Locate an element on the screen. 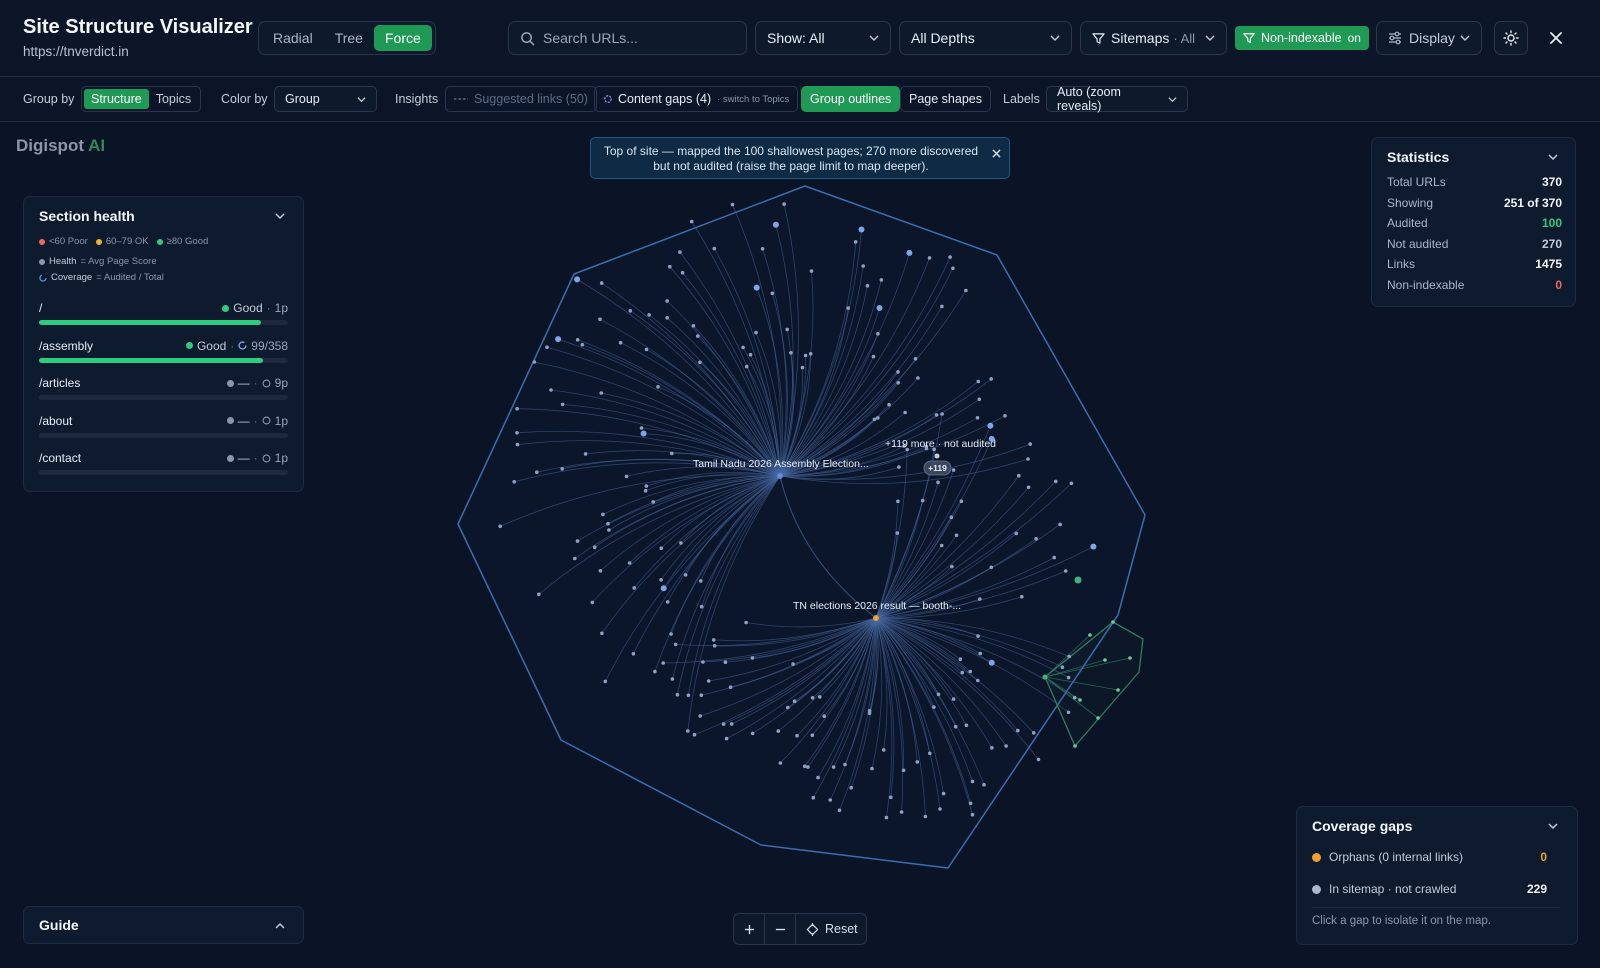 The height and width of the screenshot is (968, 1600). hub-node-assembly is located at coordinates (780, 476).